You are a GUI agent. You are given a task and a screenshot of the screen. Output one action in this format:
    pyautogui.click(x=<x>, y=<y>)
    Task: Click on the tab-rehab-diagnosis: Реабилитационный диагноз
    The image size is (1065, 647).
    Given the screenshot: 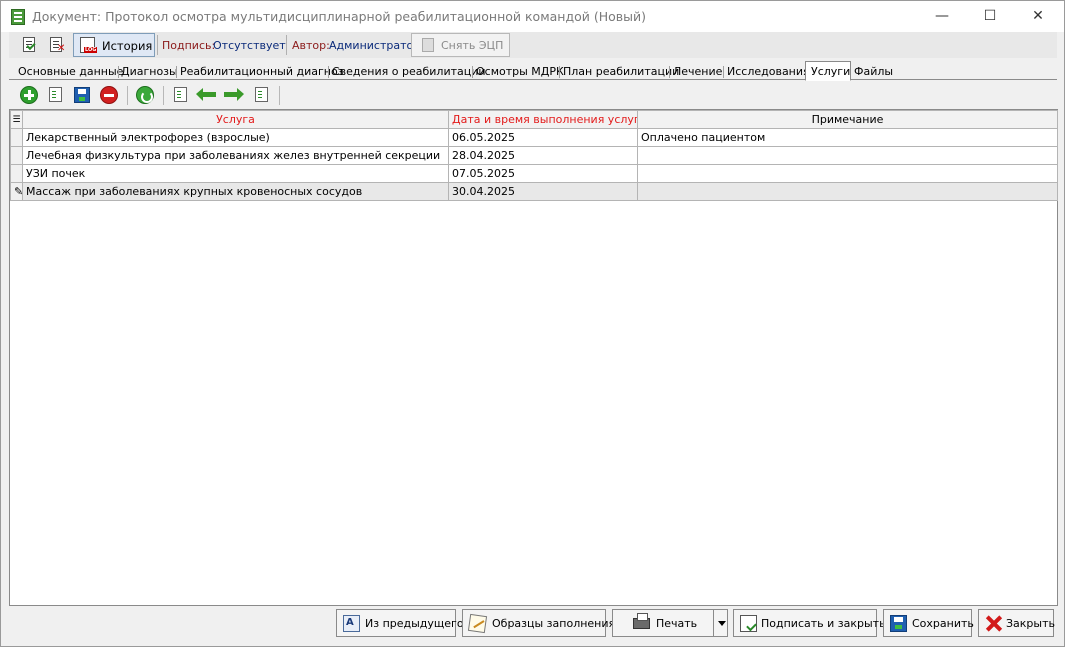 What is the action you would take?
    pyautogui.click(x=262, y=71)
    